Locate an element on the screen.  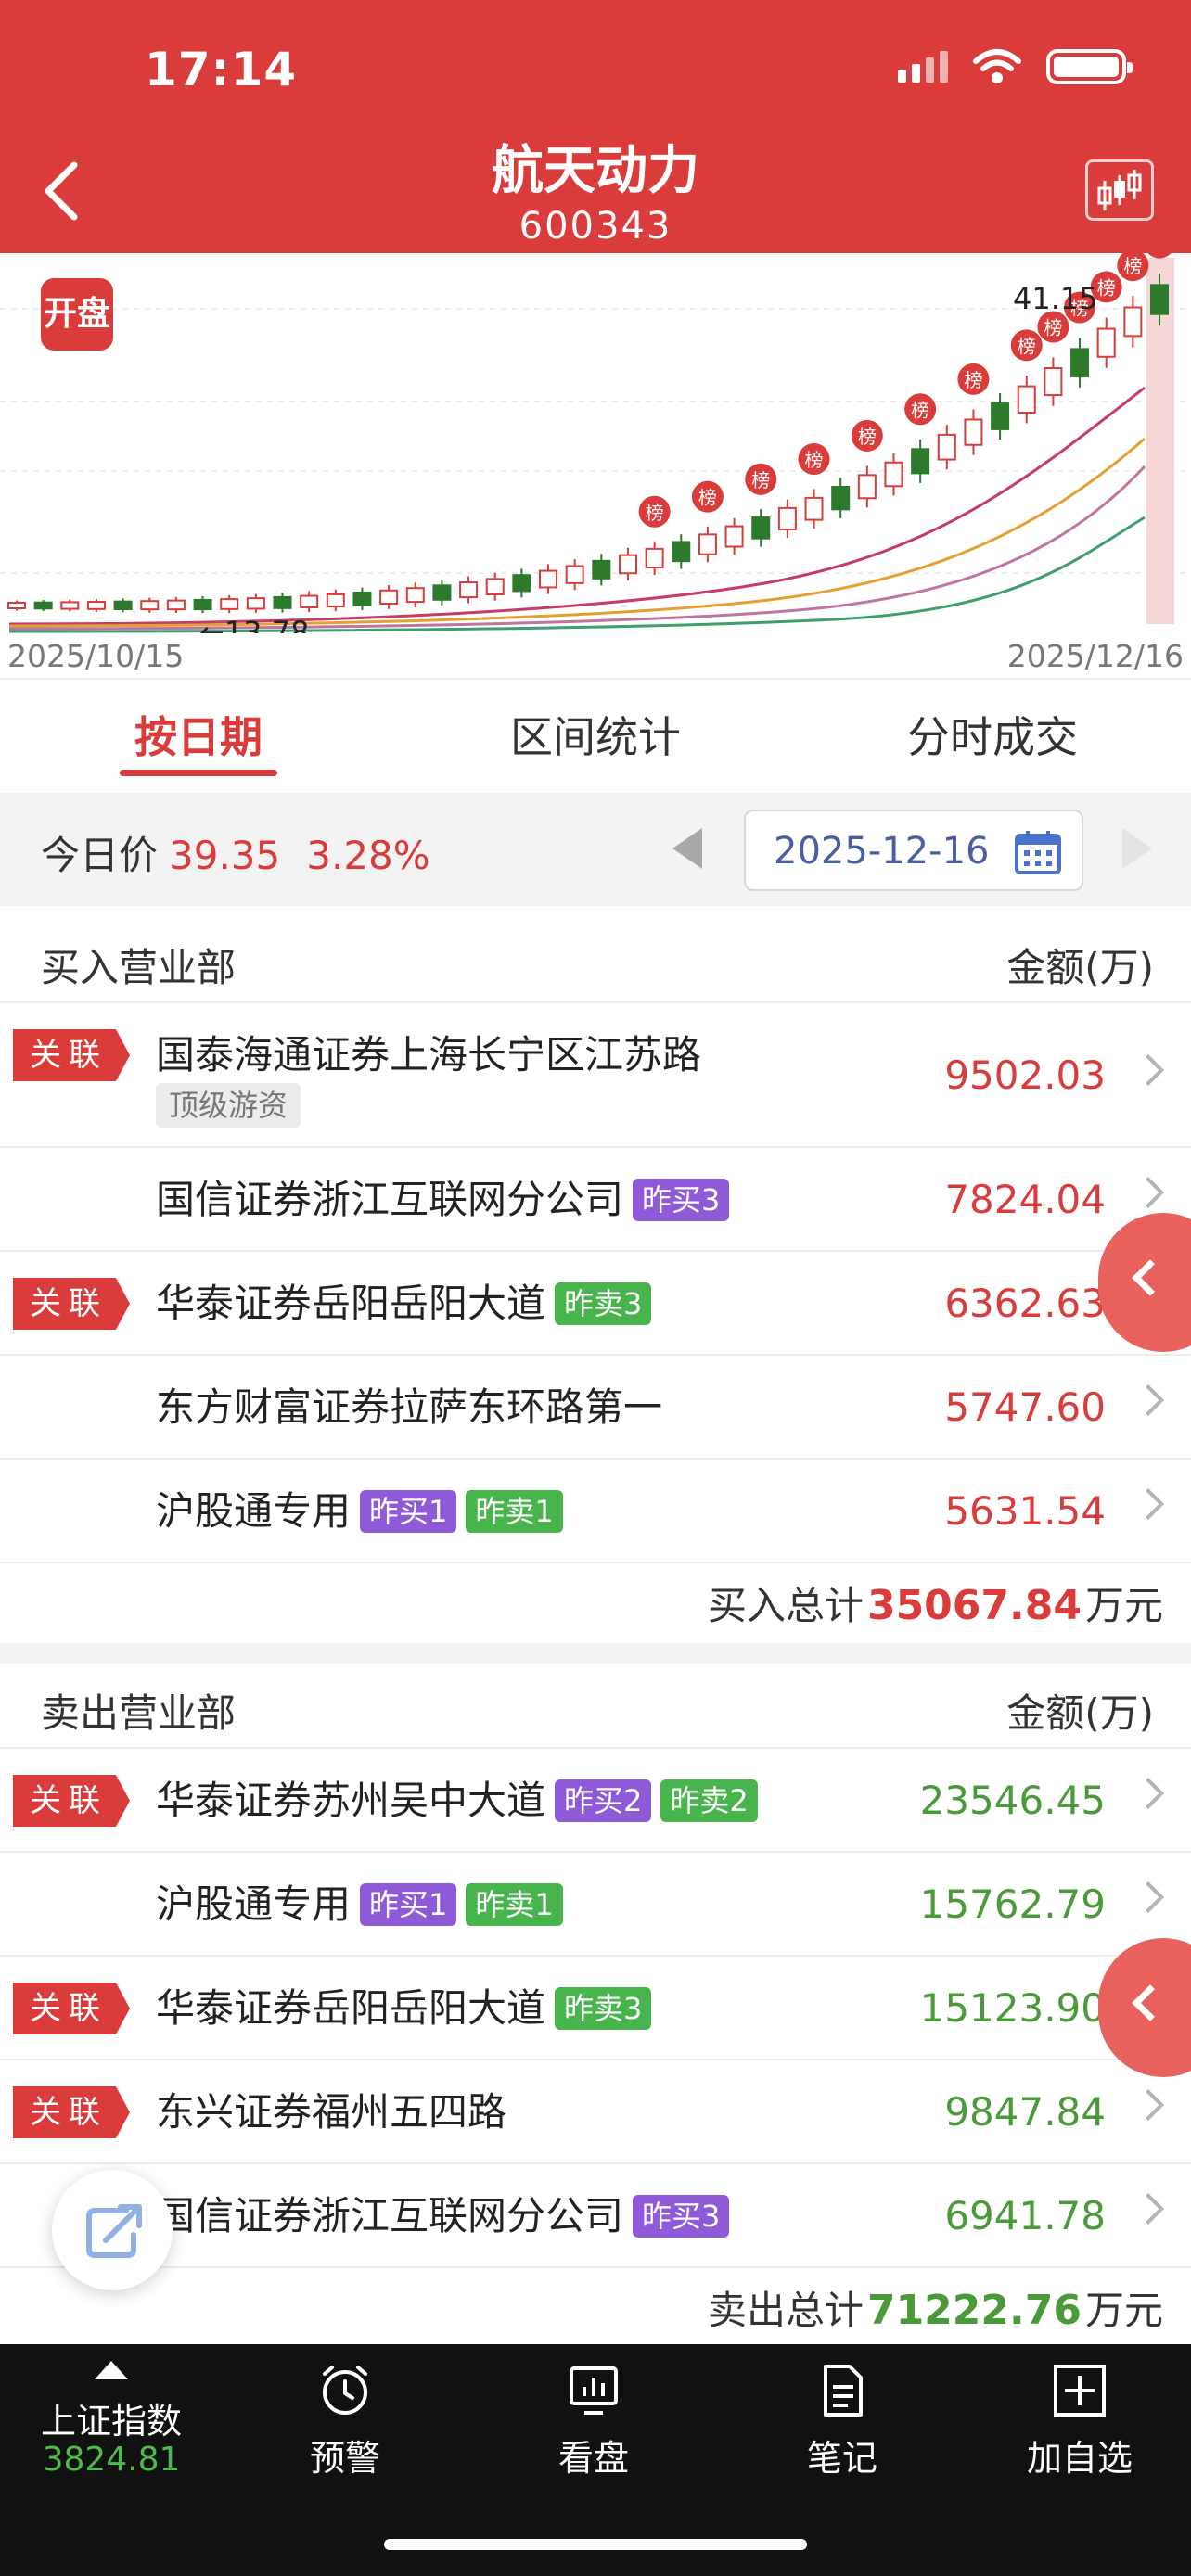
sell-section-title: 卖出营业部 is located at coordinates (139, 1713).